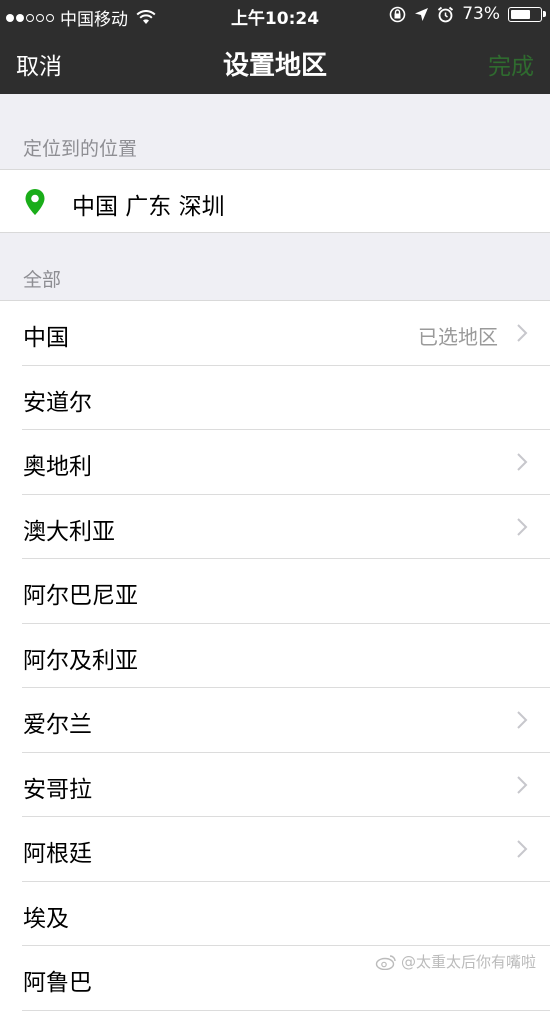 Image resolution: width=550 pixels, height=1011 pixels. Describe the element at coordinates (57, 854) in the screenshot. I see `region-label: 阿根廷` at that location.